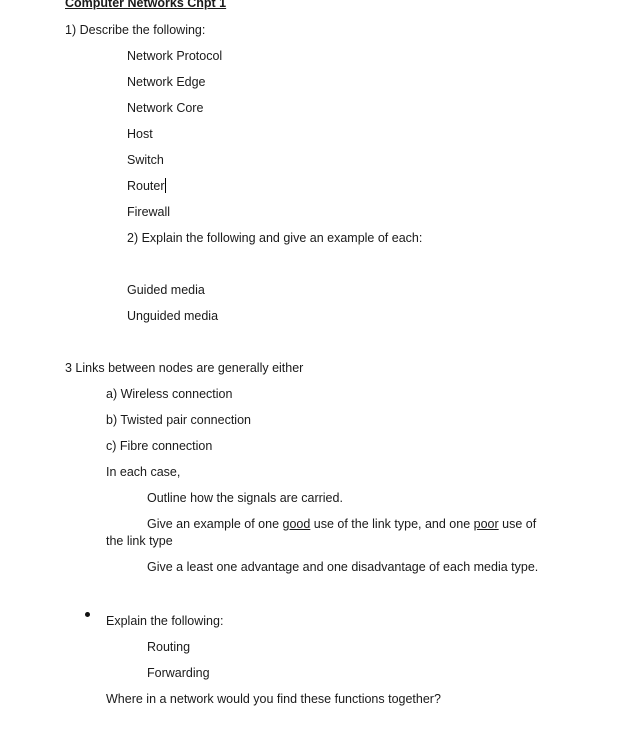 The width and height of the screenshot is (632, 736). I want to click on q3-option-twisted-pair: b) Twisted pair connection, so click(178, 420).